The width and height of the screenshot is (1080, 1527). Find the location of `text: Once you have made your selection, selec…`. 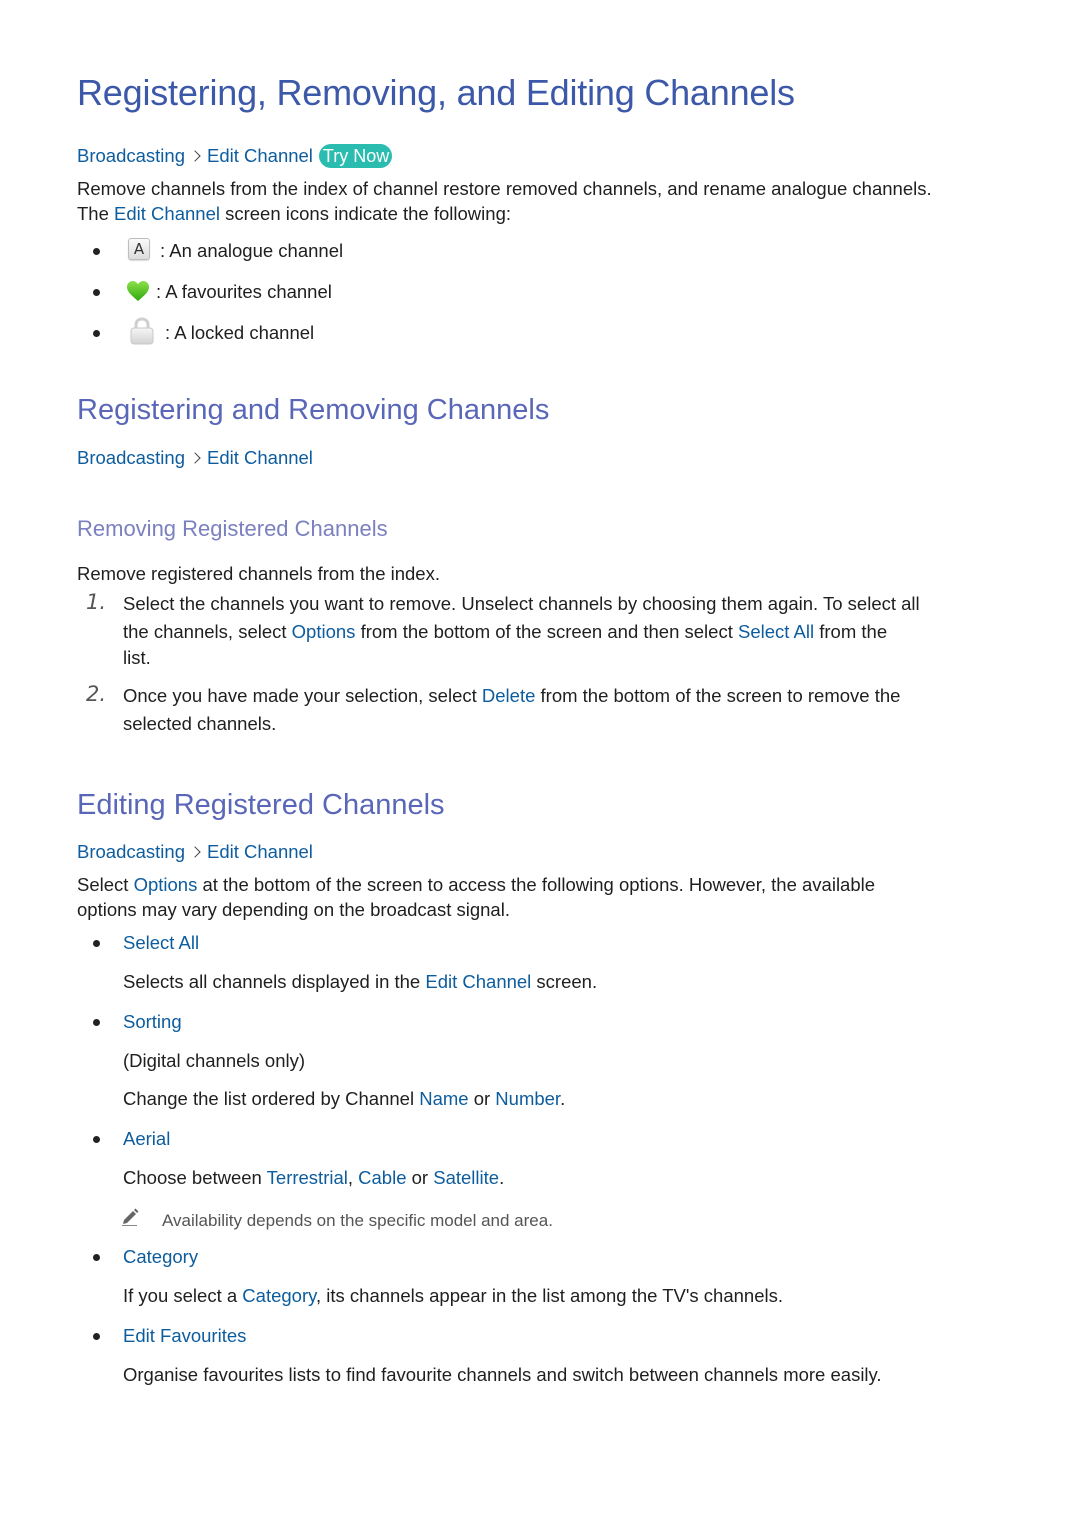

text: Once you have made your selection, selec… is located at coordinates (302, 695).